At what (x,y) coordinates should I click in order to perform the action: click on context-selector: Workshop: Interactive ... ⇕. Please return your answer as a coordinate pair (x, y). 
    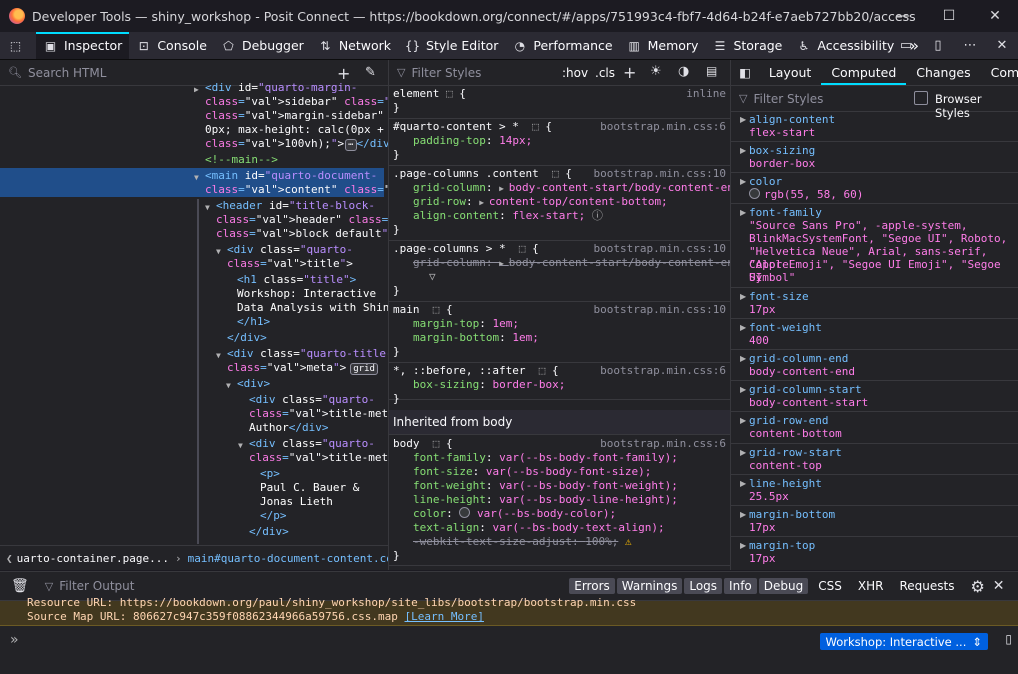
    Looking at the image, I should click on (903, 641).